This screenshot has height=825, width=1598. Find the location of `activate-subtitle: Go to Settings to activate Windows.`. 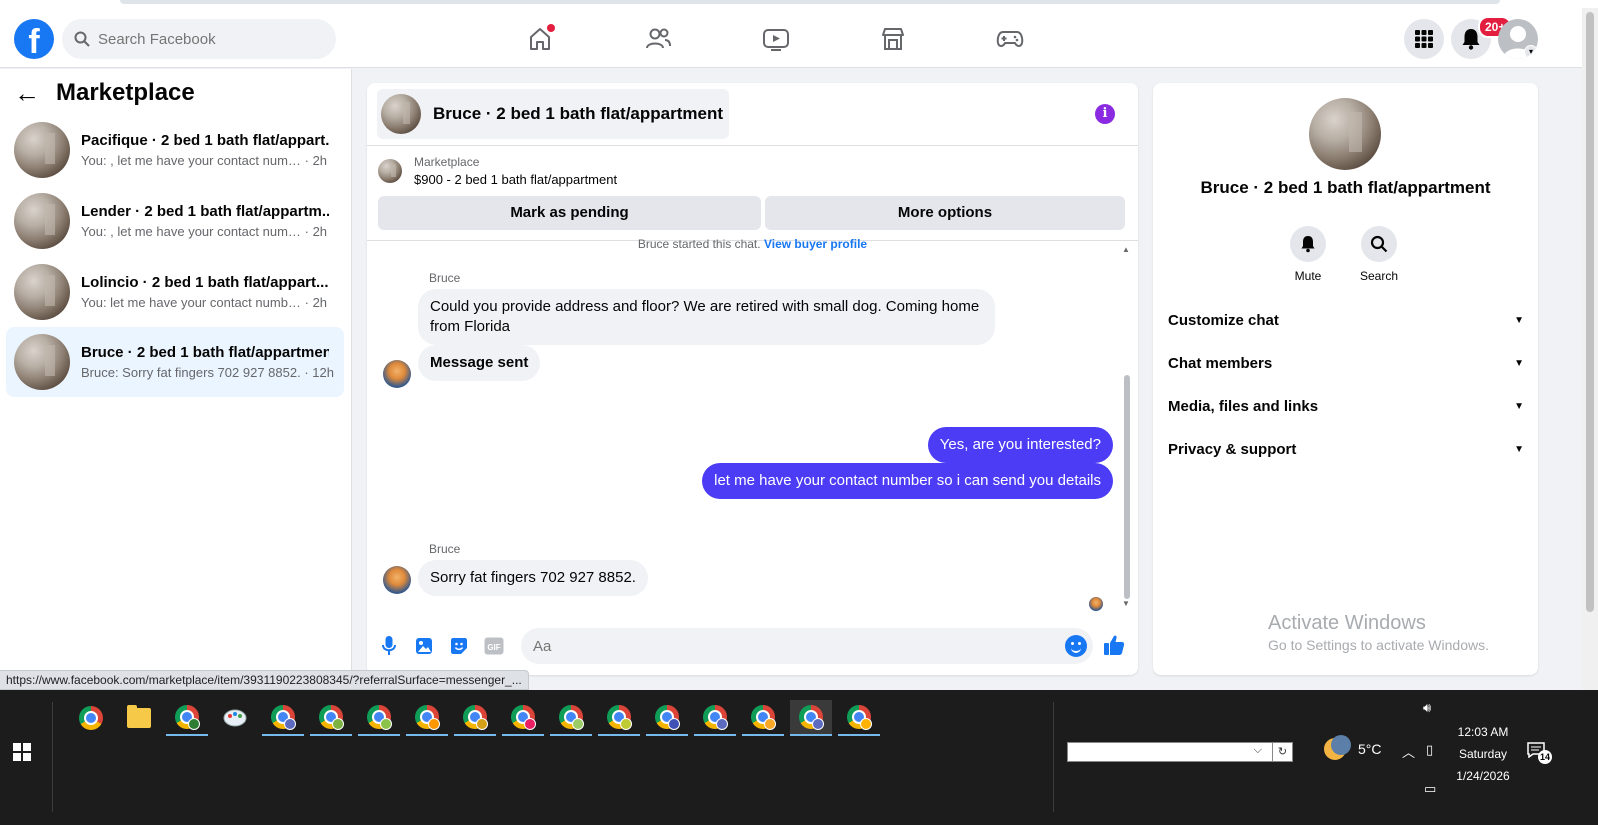

activate-subtitle: Go to Settings to activate Windows. is located at coordinates (1378, 645).